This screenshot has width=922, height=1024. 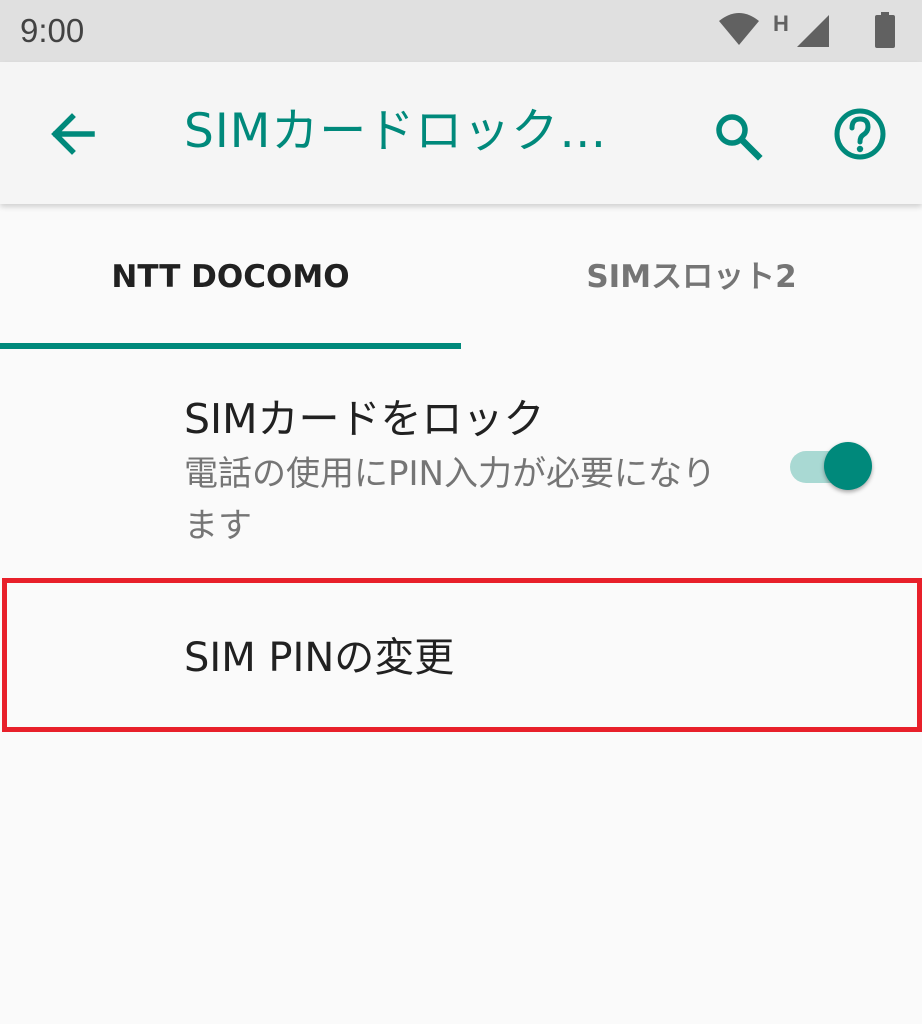 I want to click on wifi-icon, so click(x=739, y=29).